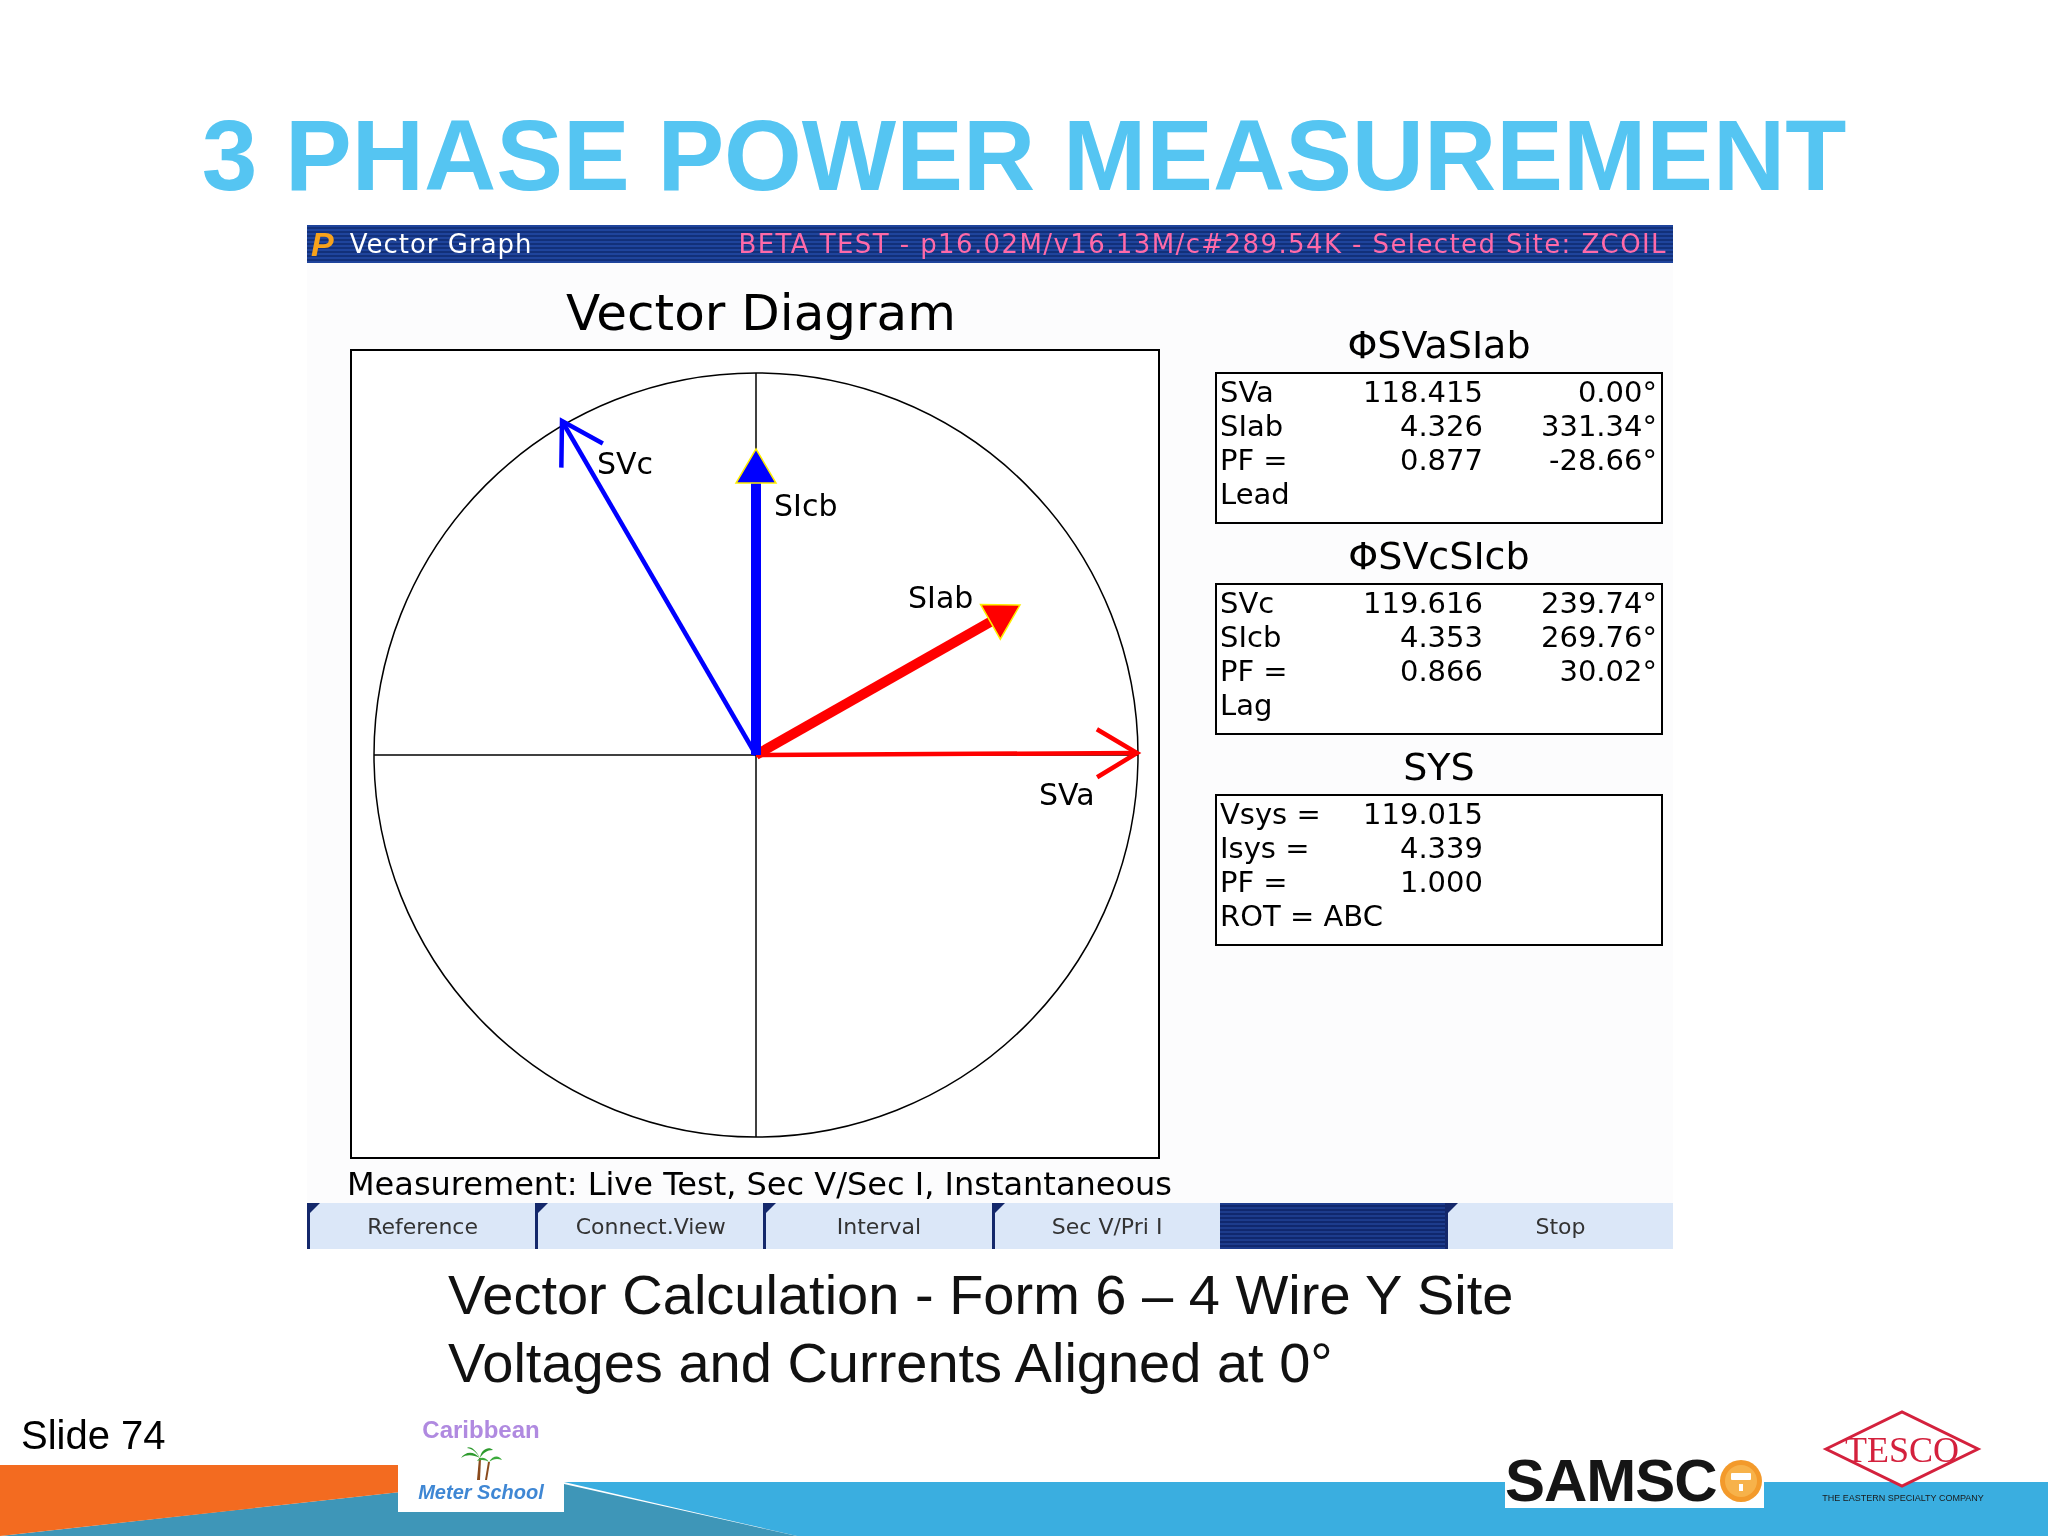 The width and height of the screenshot is (2048, 1536). I want to click on readout-value: 239.74°, so click(1599, 603).